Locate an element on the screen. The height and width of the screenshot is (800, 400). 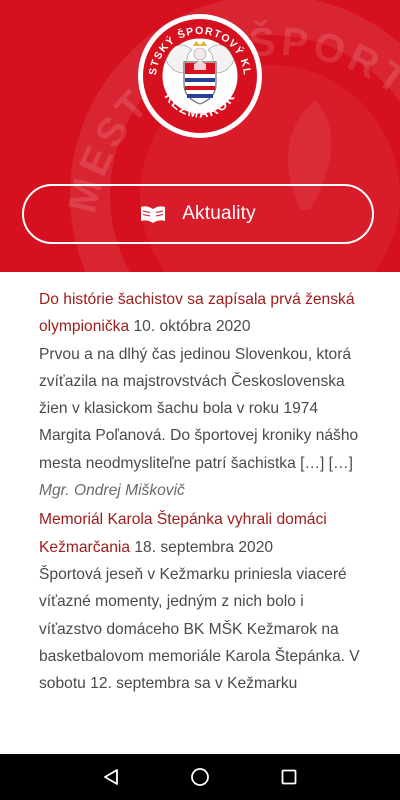
back-button is located at coordinates (111, 777).